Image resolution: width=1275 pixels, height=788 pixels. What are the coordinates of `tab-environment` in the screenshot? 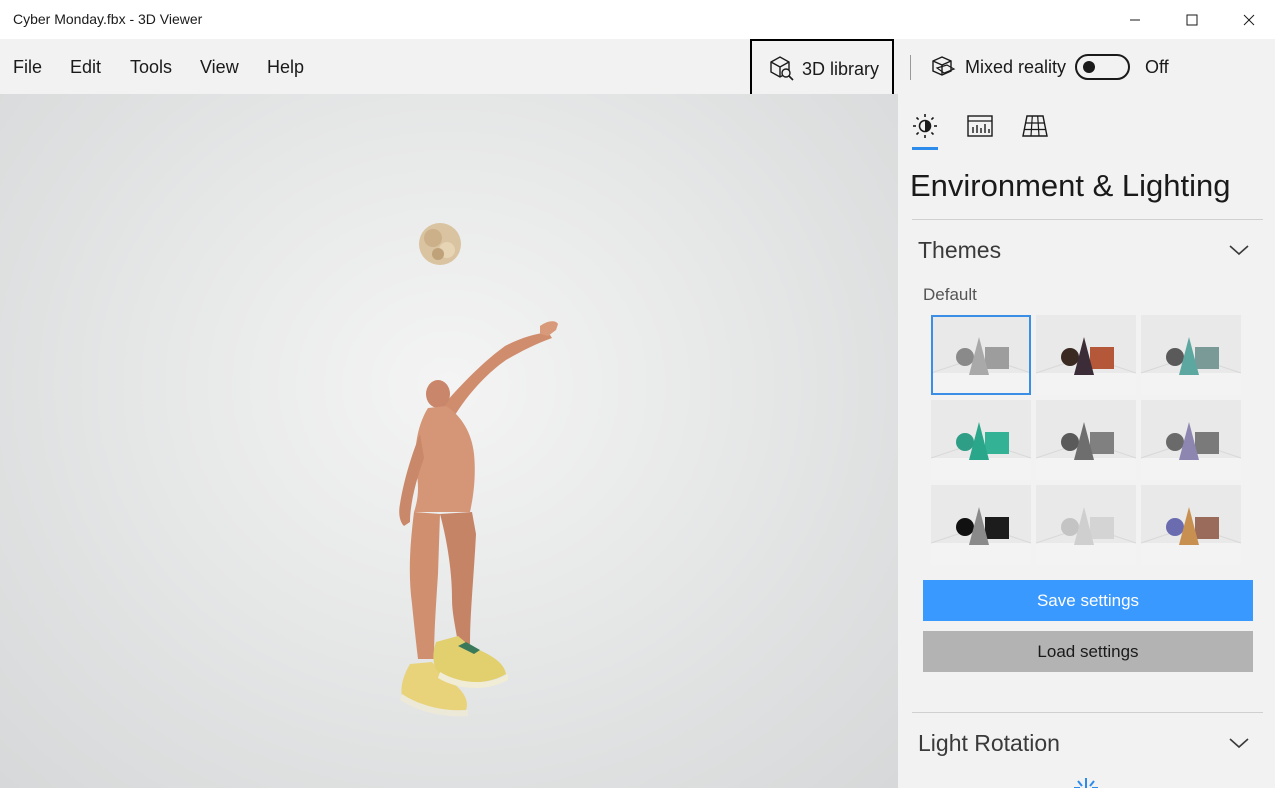 It's located at (925, 126).